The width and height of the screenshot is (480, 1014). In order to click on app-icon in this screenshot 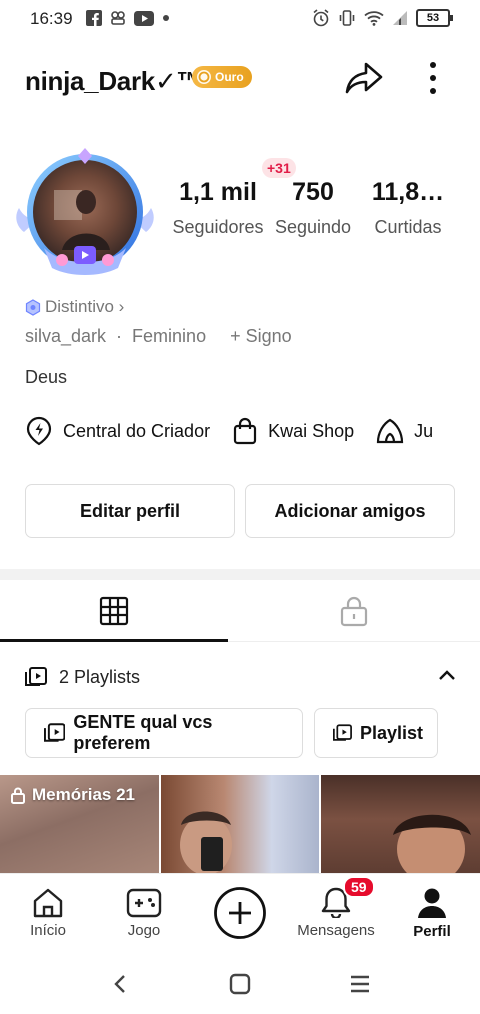, I will do `click(118, 18)`.